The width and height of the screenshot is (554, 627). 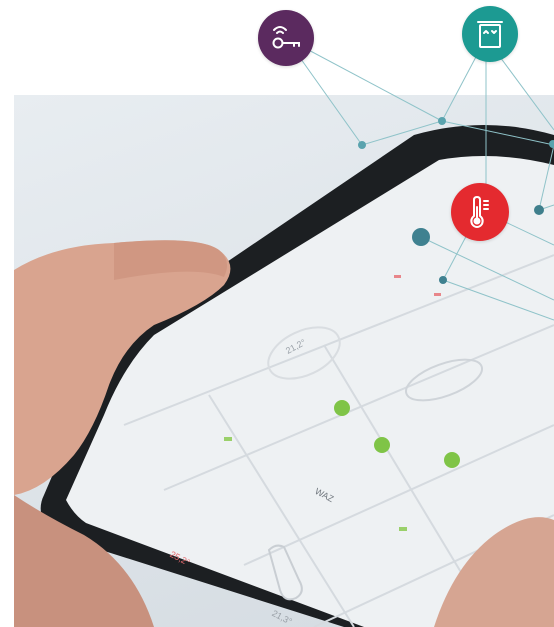 I want to click on thermometer-icon-glyph, so click(x=479, y=212).